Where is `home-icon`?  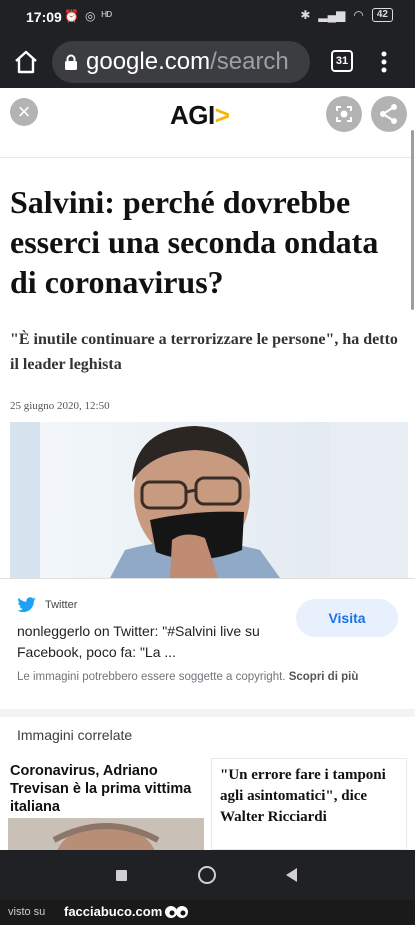
home-icon is located at coordinates (26, 62).